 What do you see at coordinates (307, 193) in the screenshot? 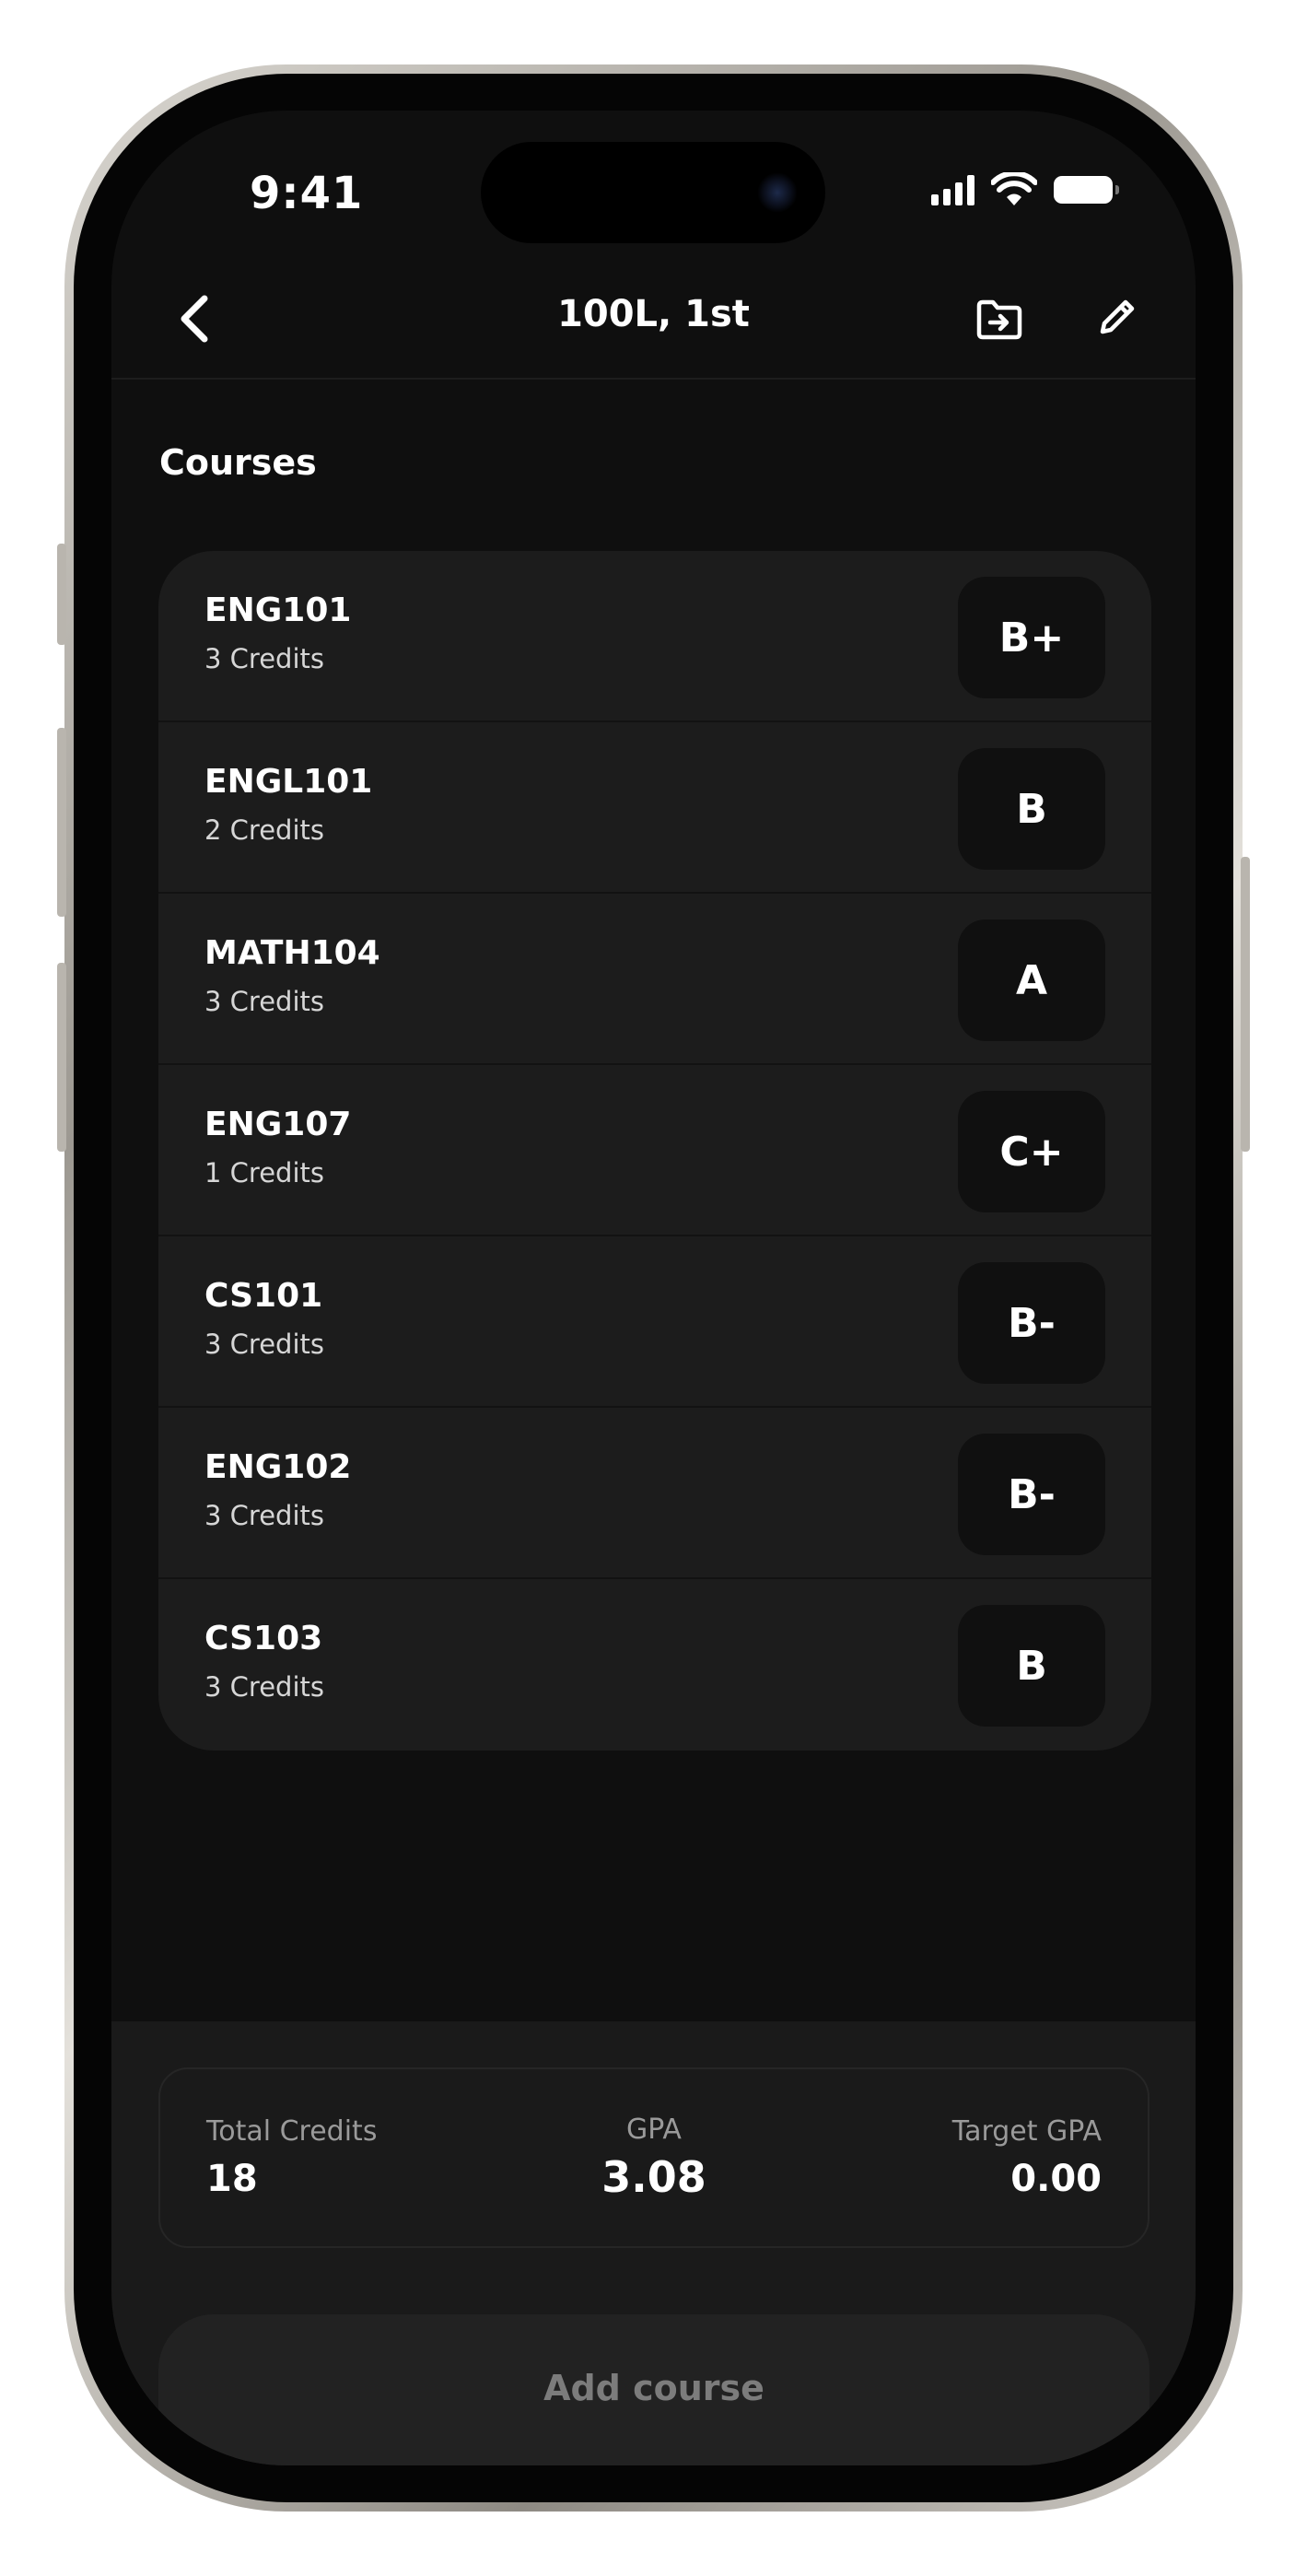
I see `status-time: 9:41` at bounding box center [307, 193].